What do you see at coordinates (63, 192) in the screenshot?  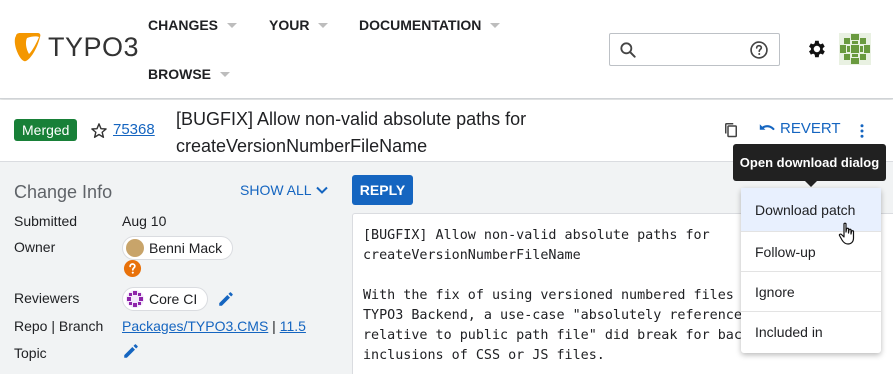 I see `change-info-title: Change Info` at bounding box center [63, 192].